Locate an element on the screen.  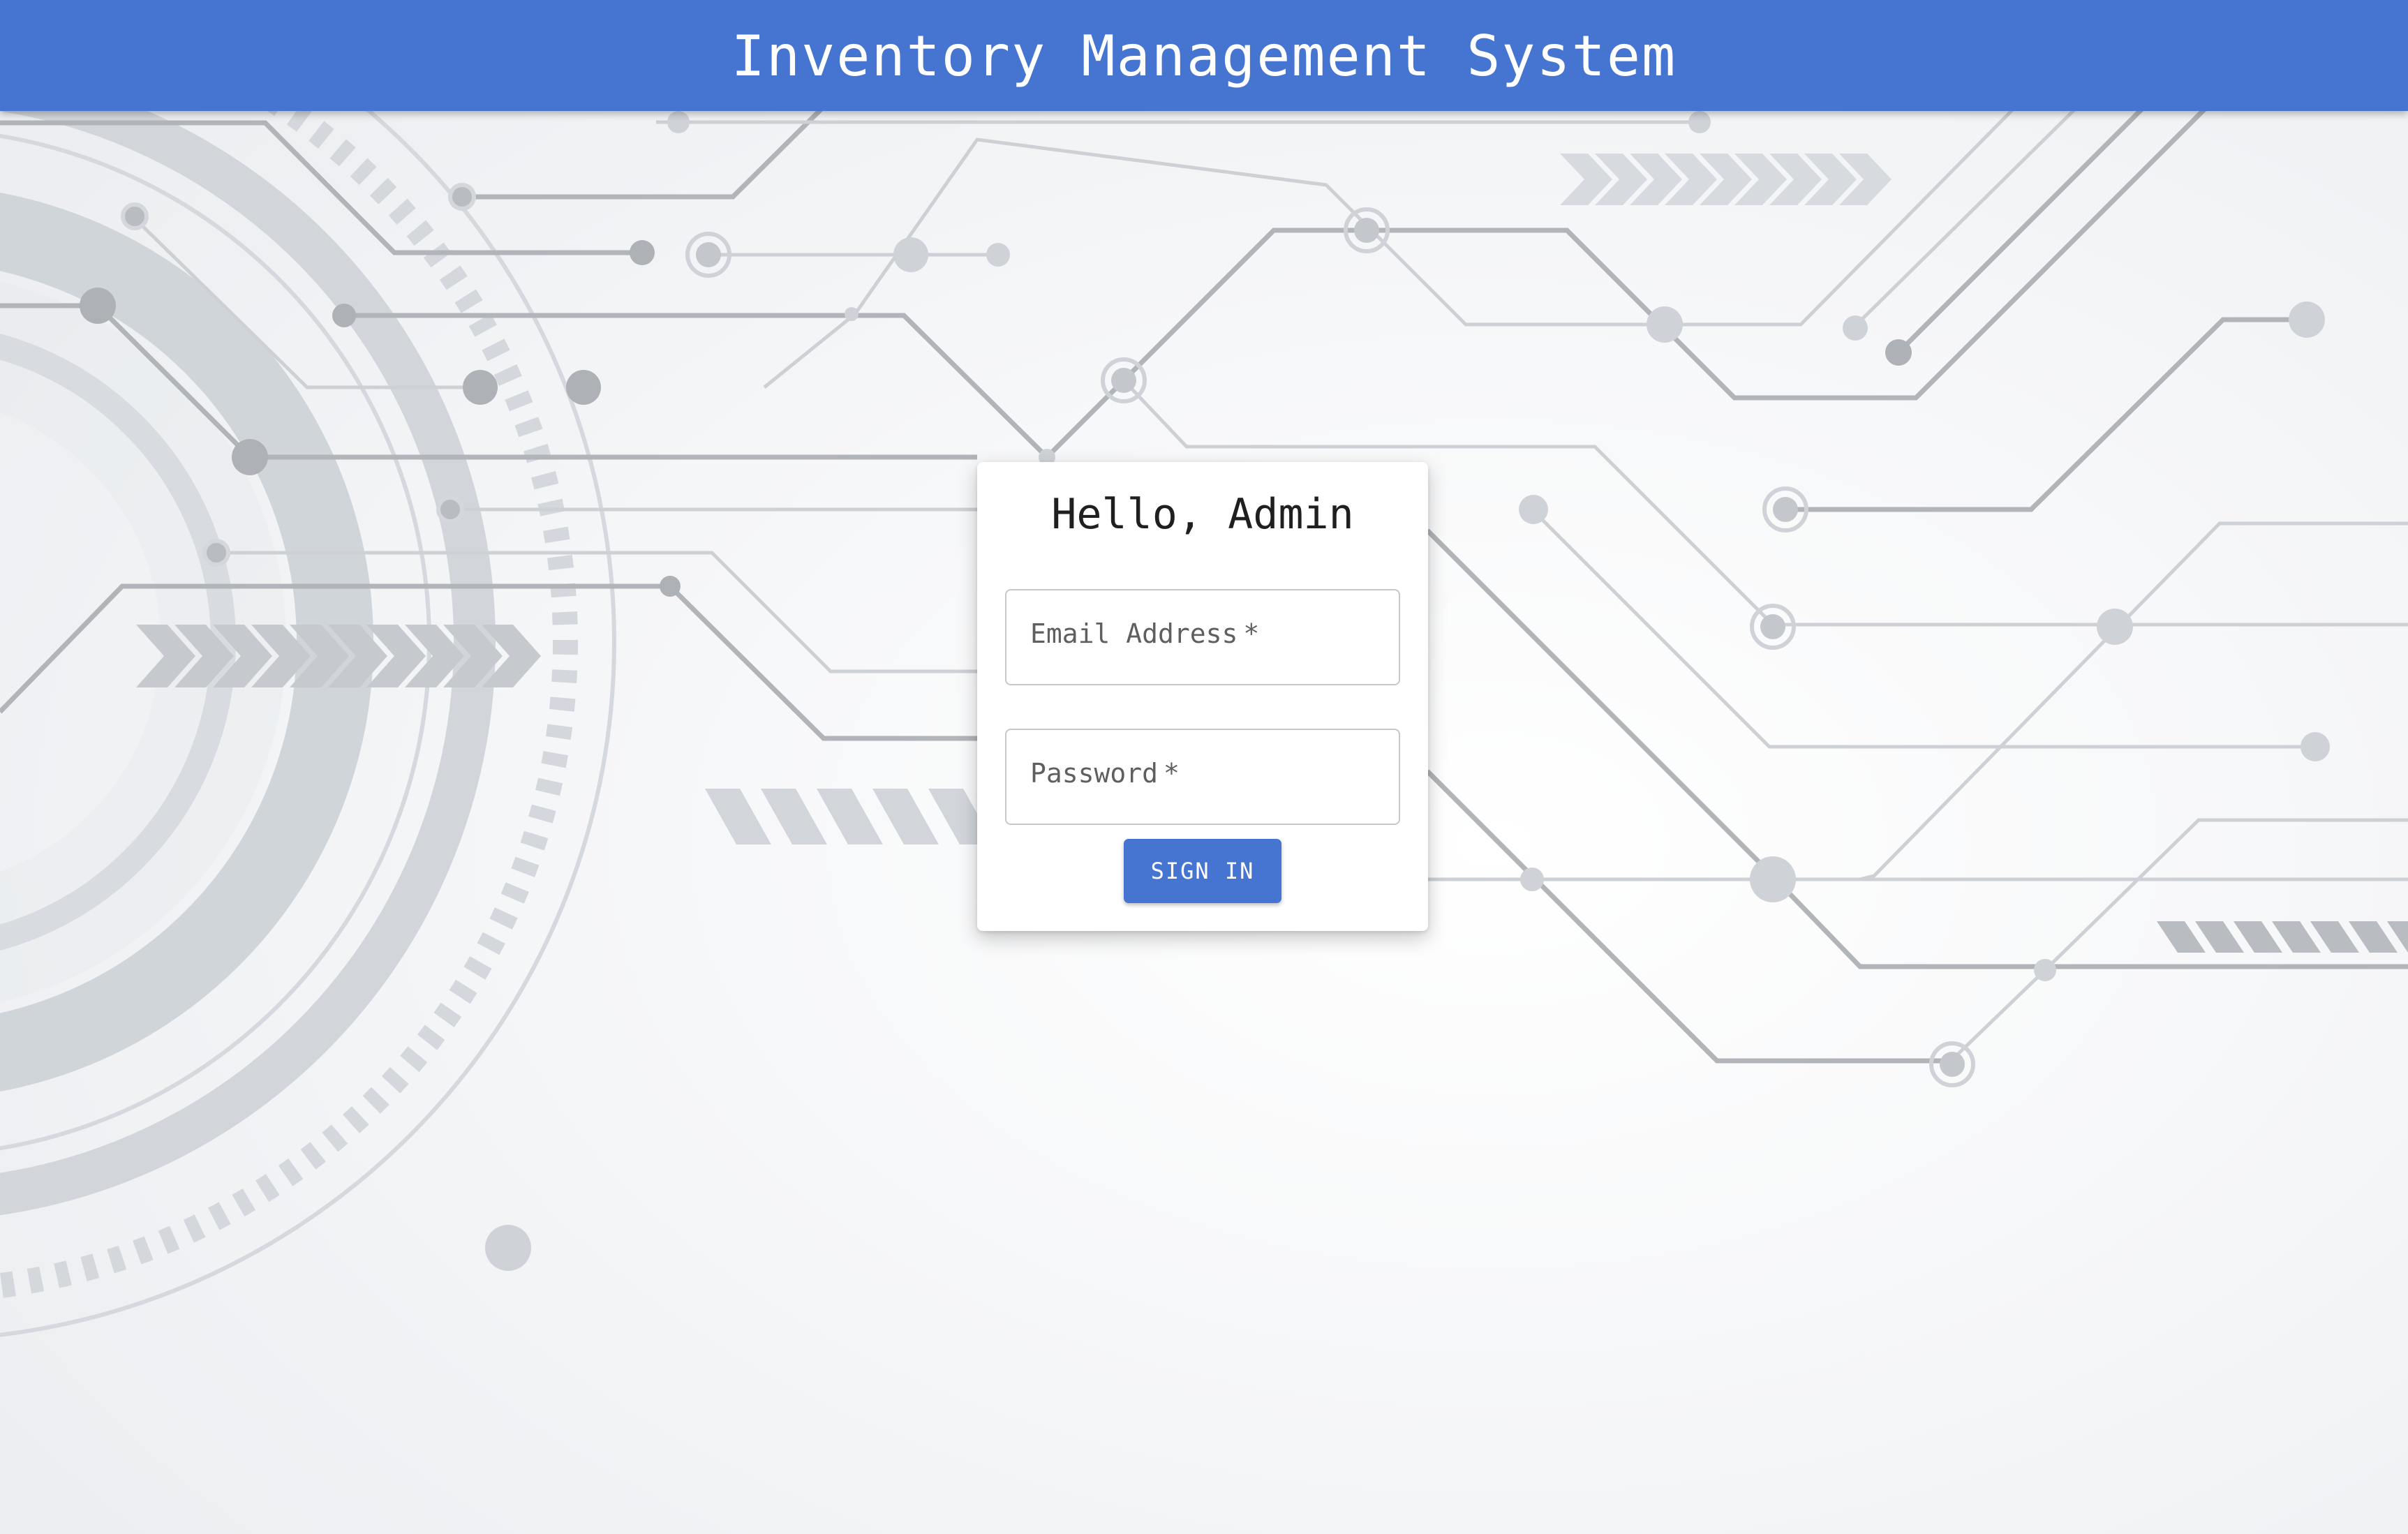
greeting-heading: Hello, Admin is located at coordinates (1202, 515).